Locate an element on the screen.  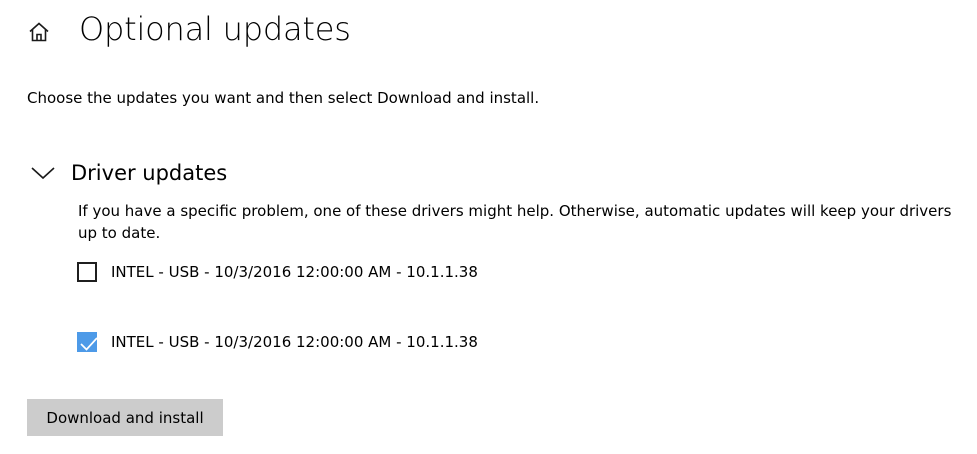
driver-updates-toggle: Driver updates is located at coordinates (128, 173).